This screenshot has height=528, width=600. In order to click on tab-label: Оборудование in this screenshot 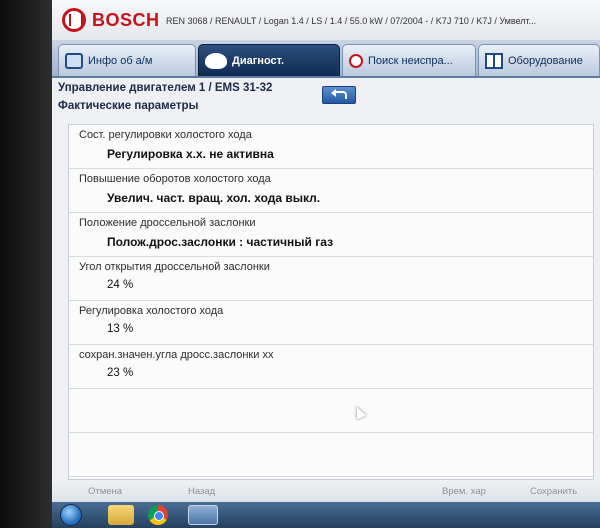, I will do `click(545, 60)`.